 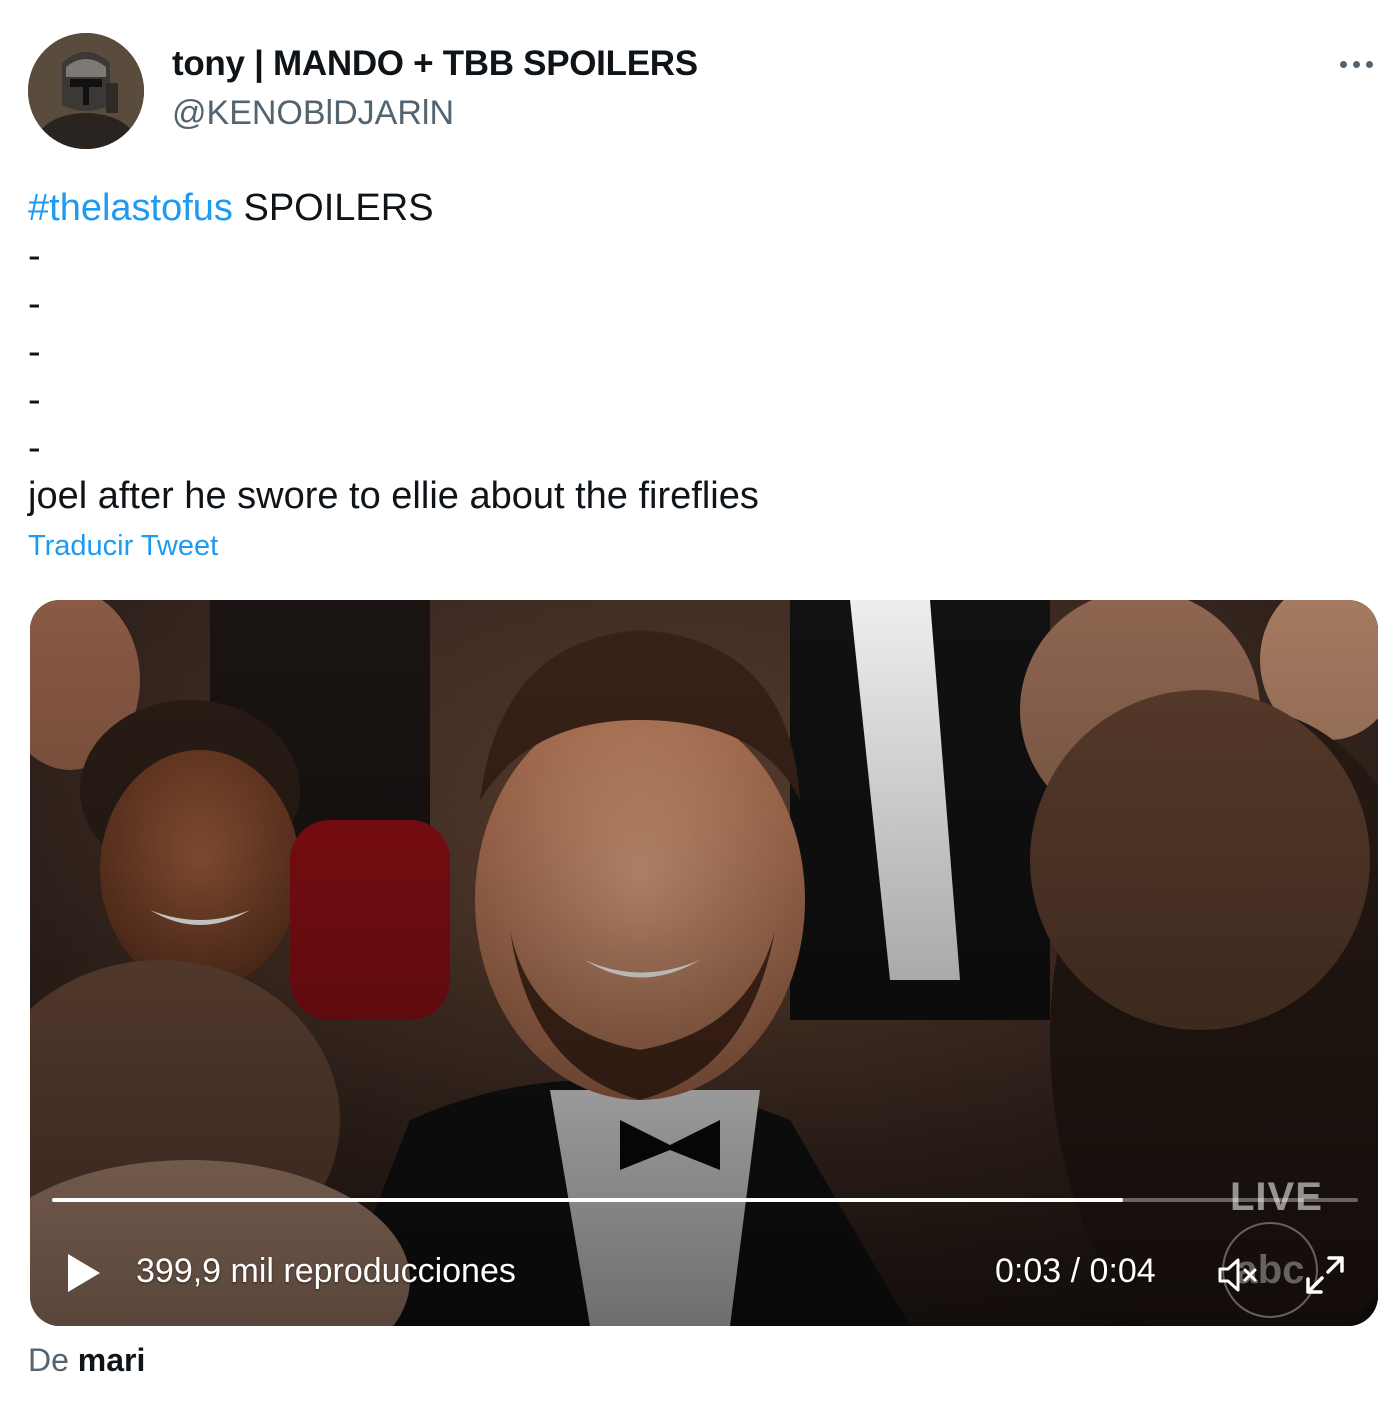 I want to click on hashtag-link: #thelastofus, so click(x=130, y=208).